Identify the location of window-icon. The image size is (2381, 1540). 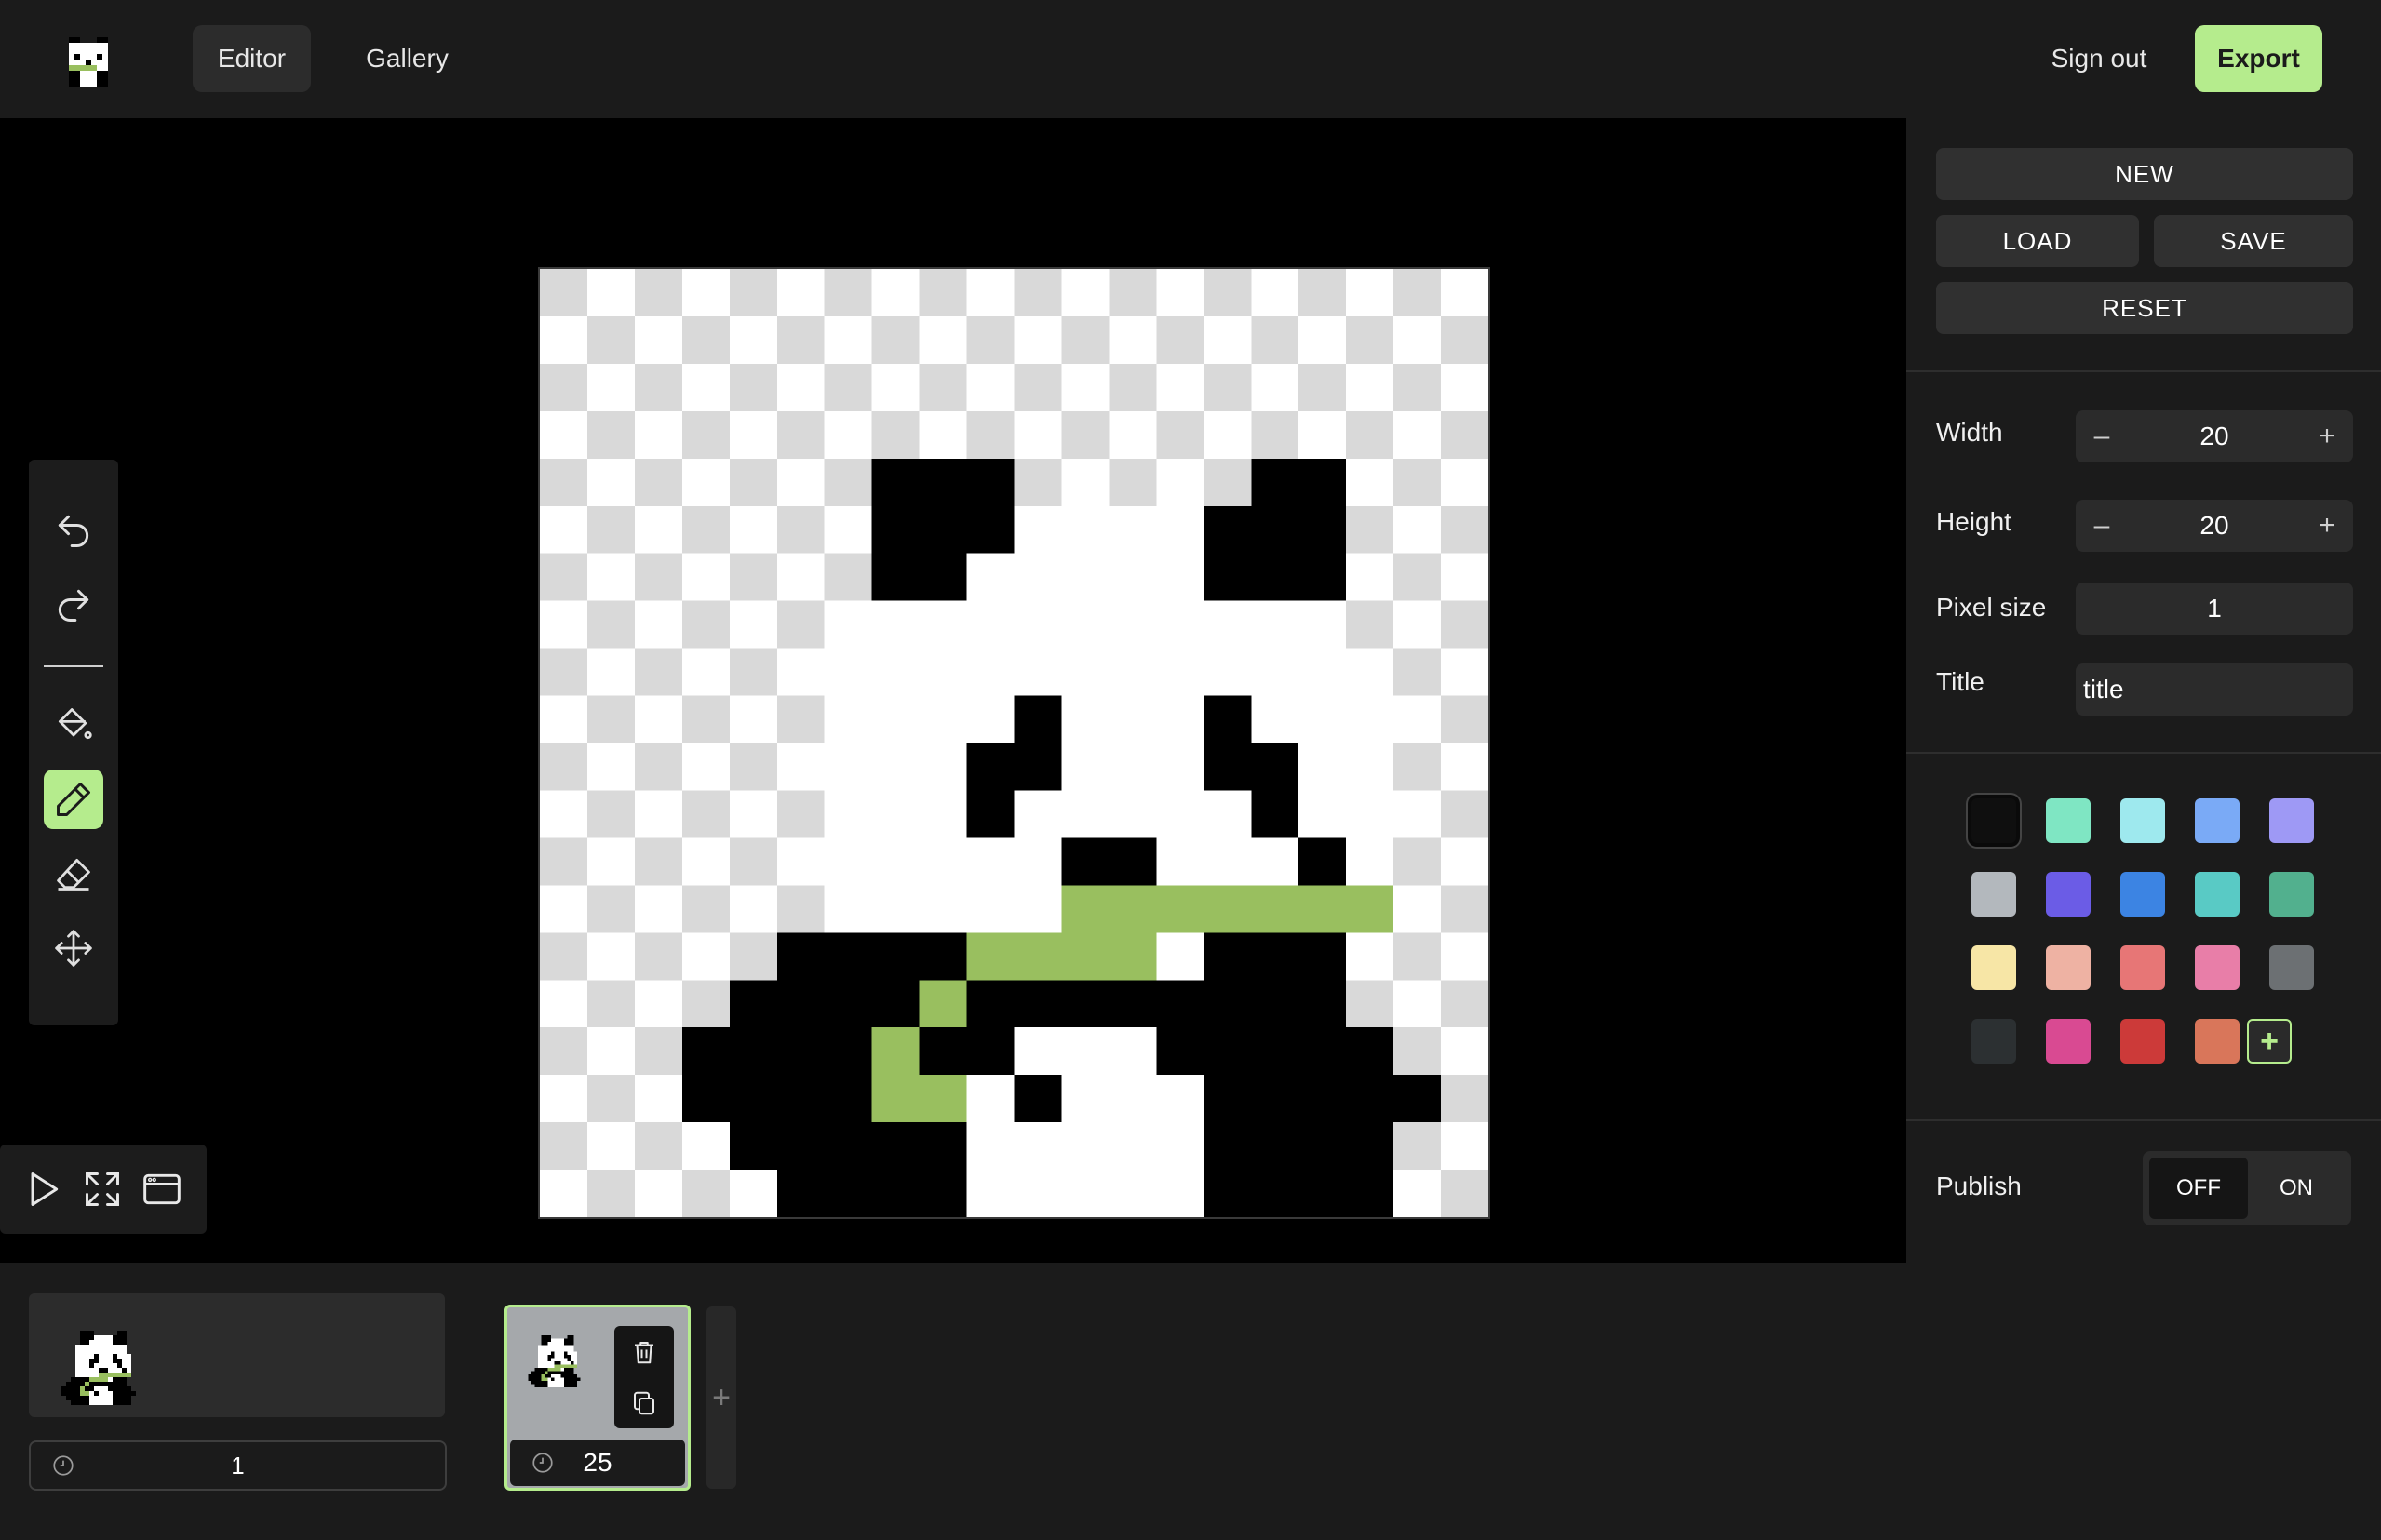
(162, 1190).